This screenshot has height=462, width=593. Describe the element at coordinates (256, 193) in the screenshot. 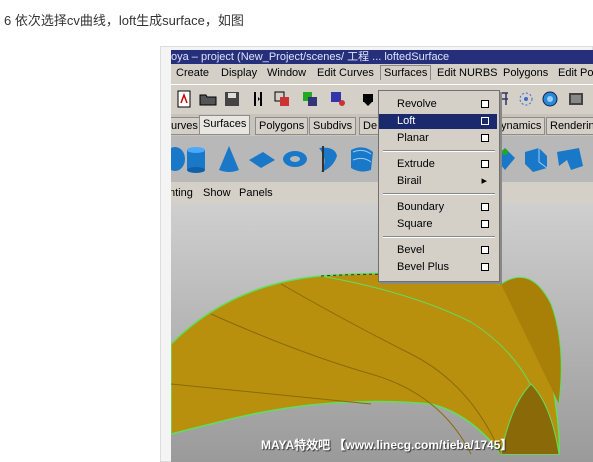

I see `viewport-menu-panels: Panels` at that location.